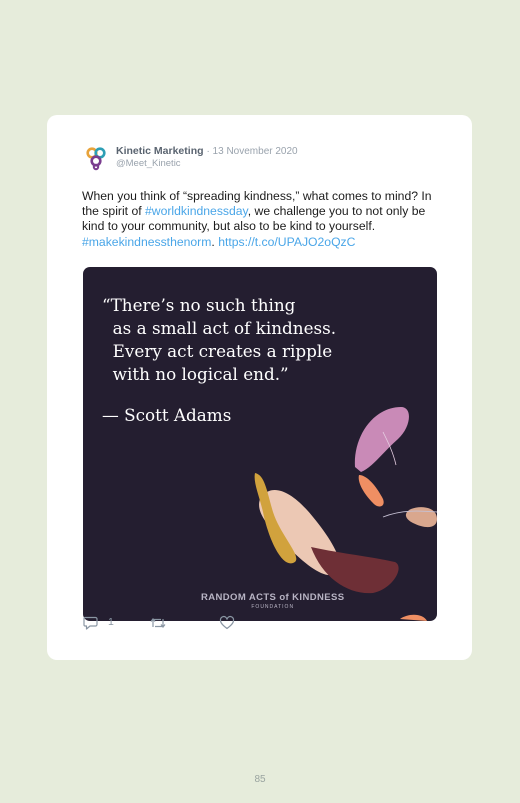 This screenshot has width=520, height=803. What do you see at coordinates (146, 242) in the screenshot?
I see `hashtag-makekindnessthenorm: #makekindnessthenorm` at bounding box center [146, 242].